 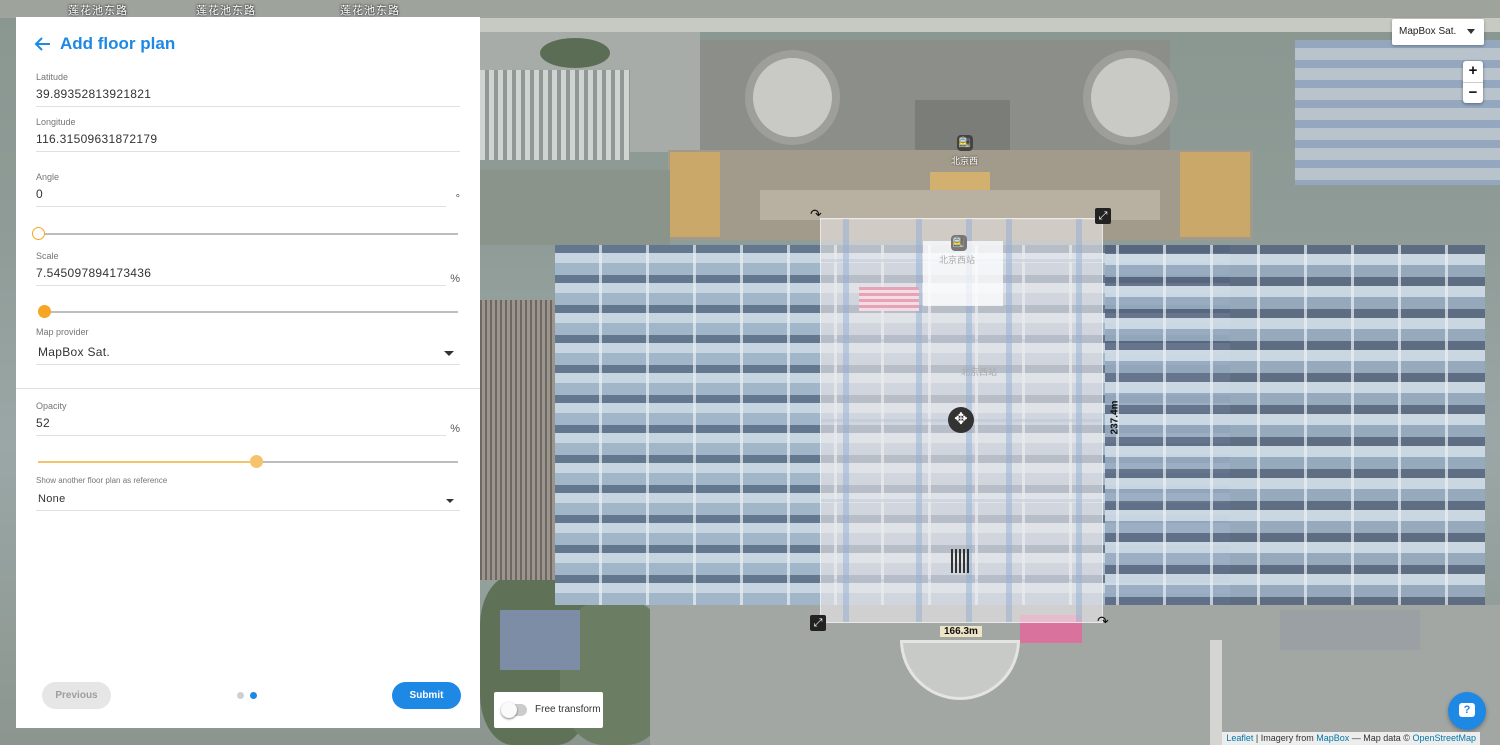 I want to click on step-dot-active, so click(x=253, y=695).